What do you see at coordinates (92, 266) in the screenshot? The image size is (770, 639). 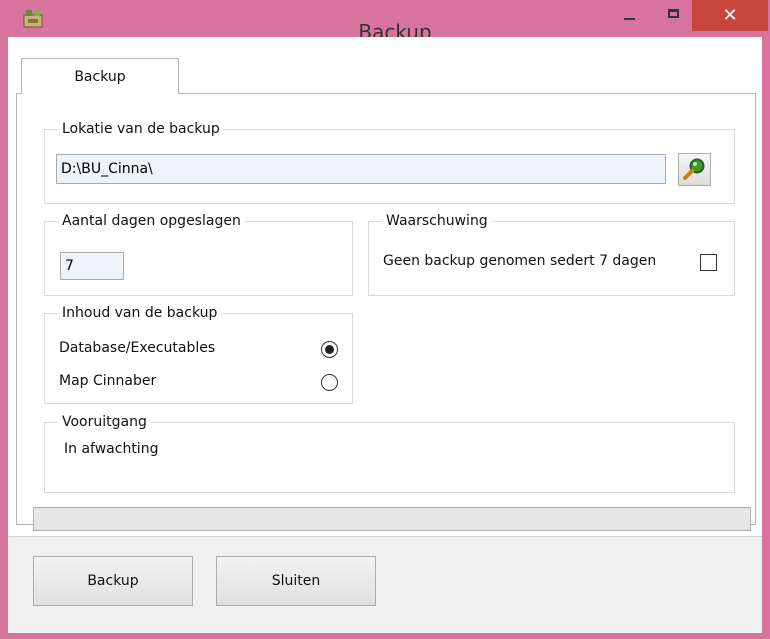 I see `days-input` at bounding box center [92, 266].